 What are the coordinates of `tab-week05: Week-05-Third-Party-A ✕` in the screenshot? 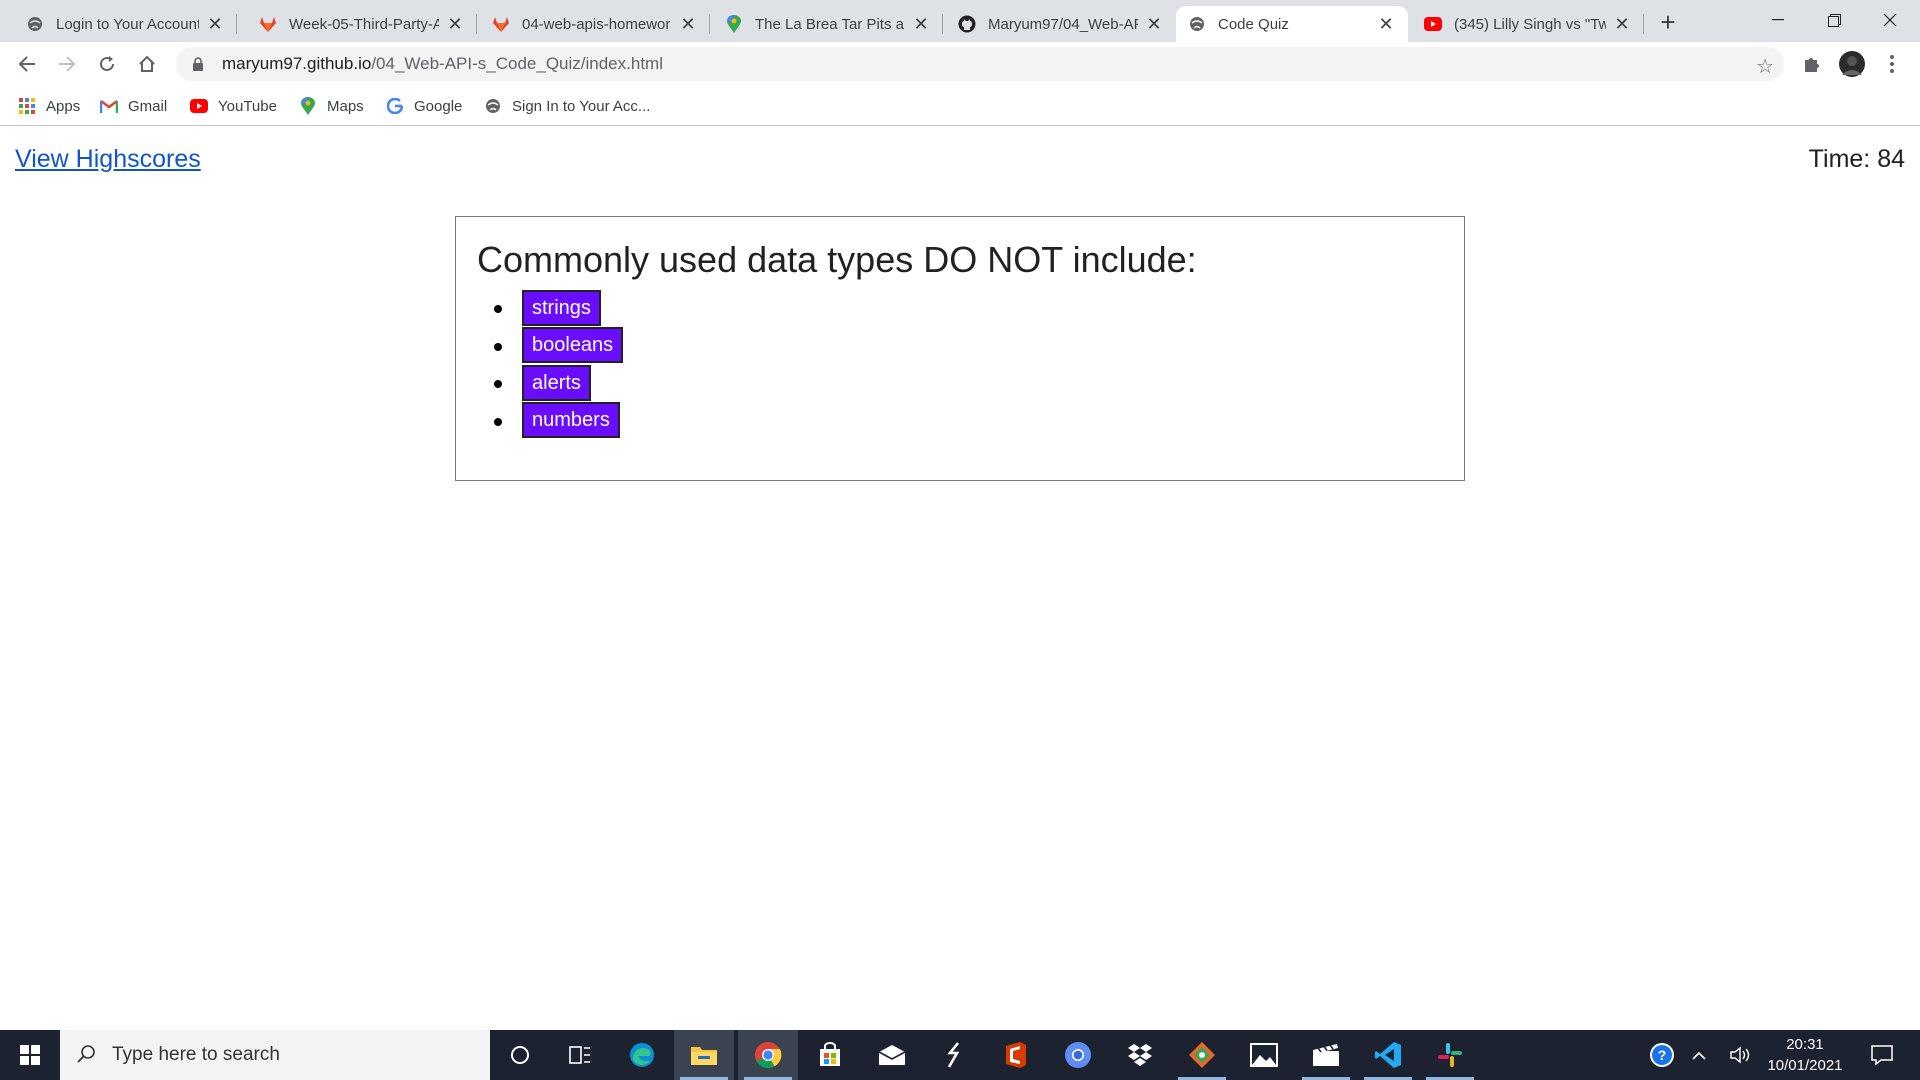 It's located at (362, 24).